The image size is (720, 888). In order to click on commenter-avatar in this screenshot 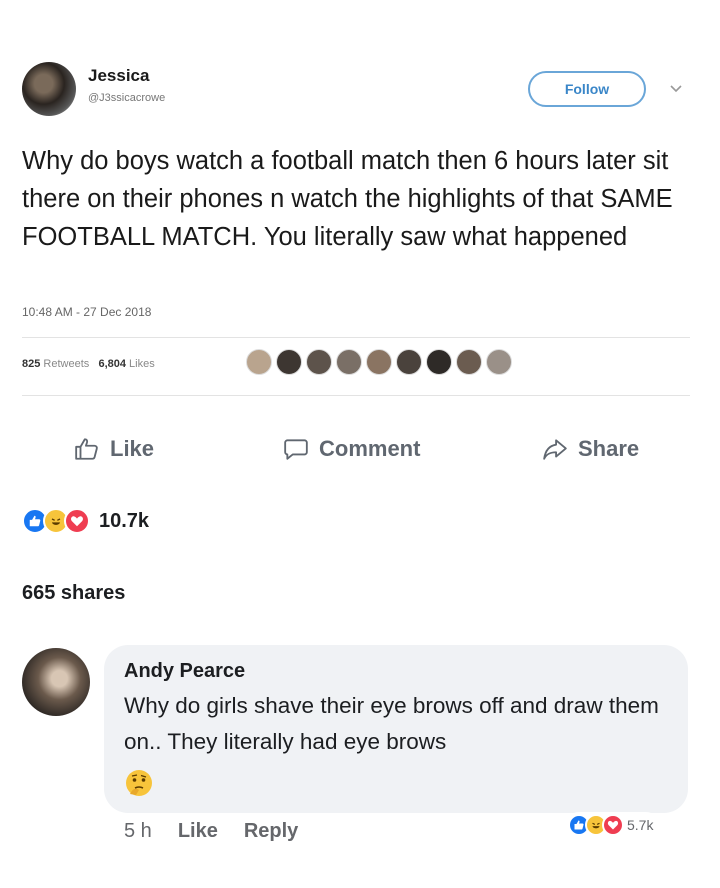, I will do `click(56, 682)`.